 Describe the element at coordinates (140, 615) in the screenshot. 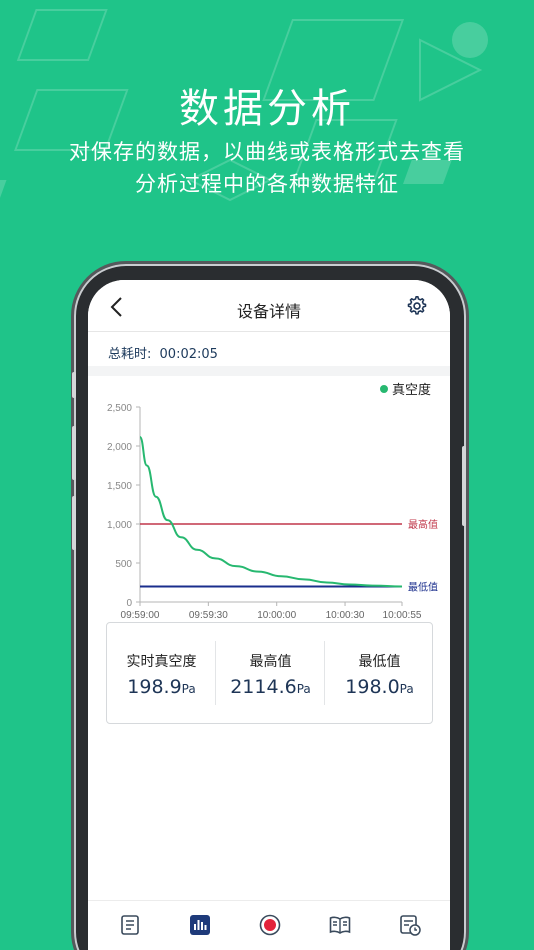

I see `x-tick-label: 09:59:00` at that location.